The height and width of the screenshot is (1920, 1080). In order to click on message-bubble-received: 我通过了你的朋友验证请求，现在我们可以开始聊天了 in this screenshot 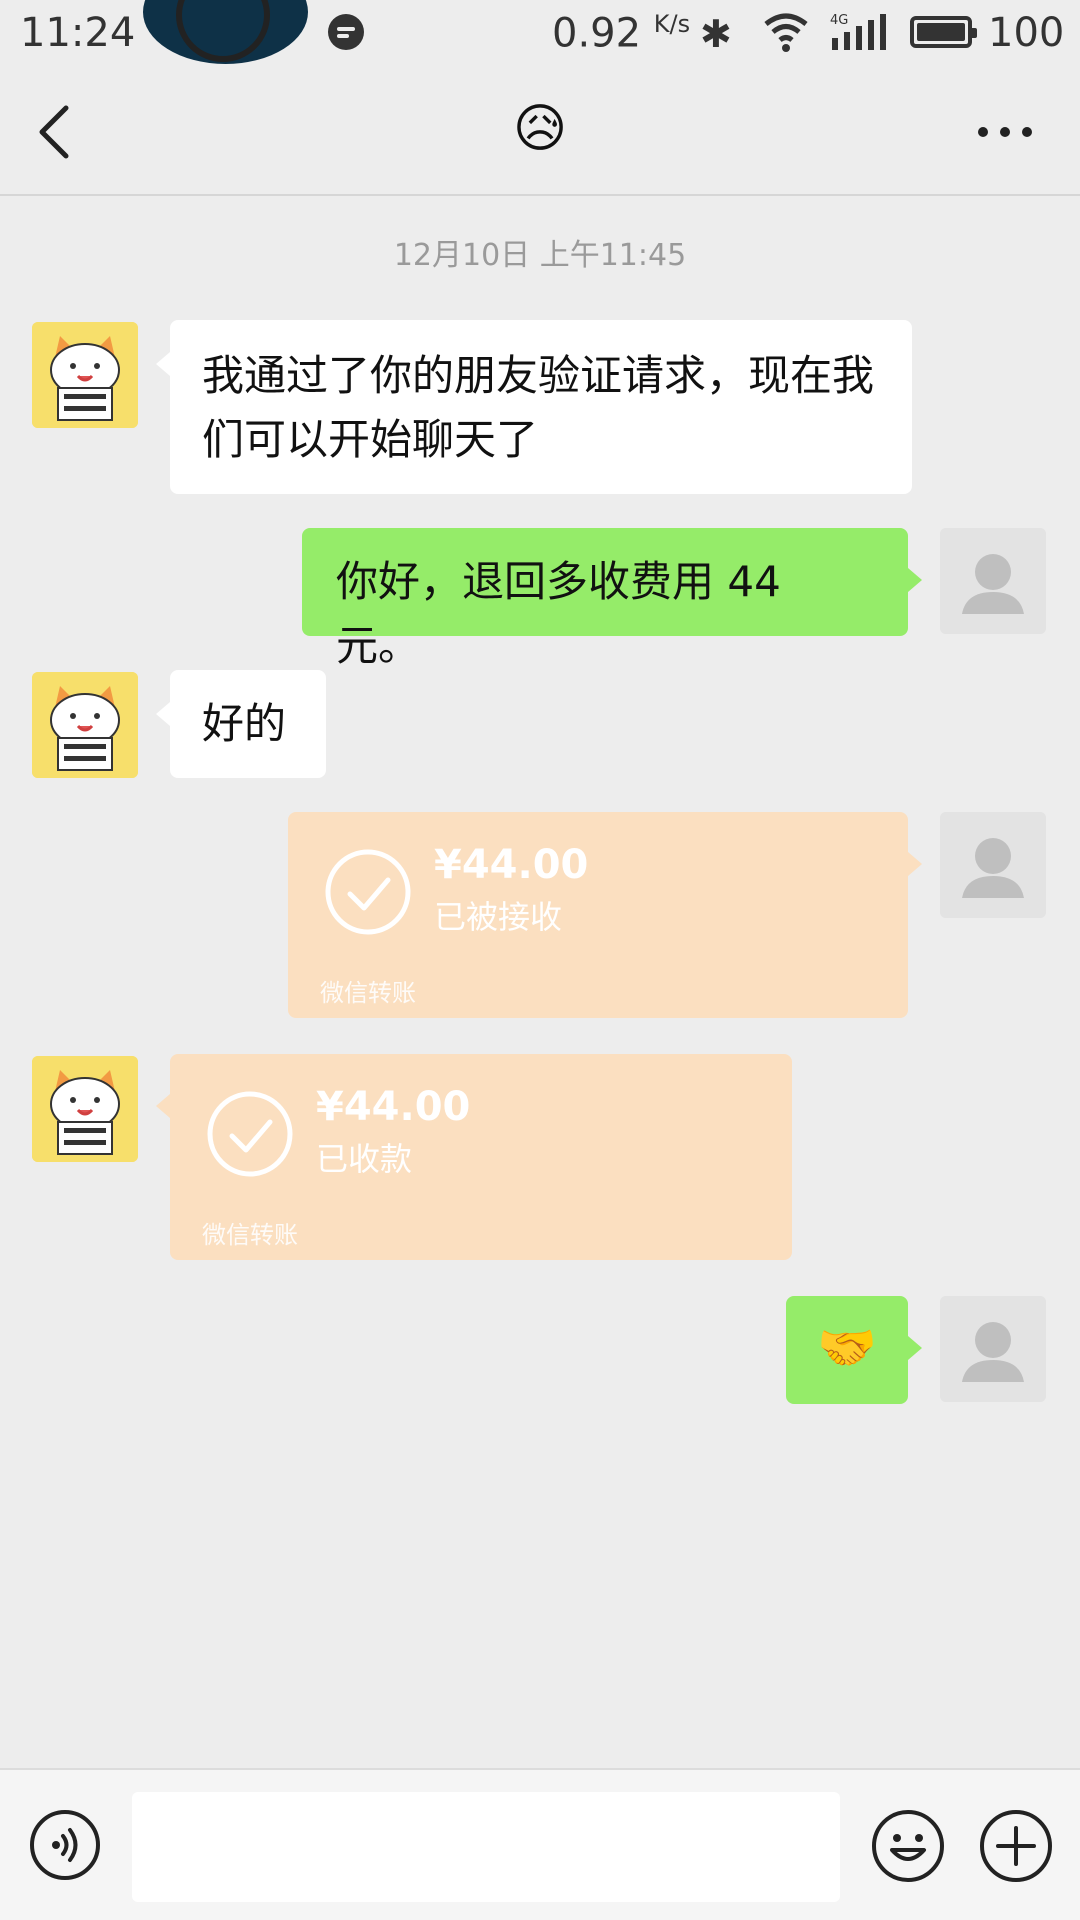, I will do `click(534, 407)`.